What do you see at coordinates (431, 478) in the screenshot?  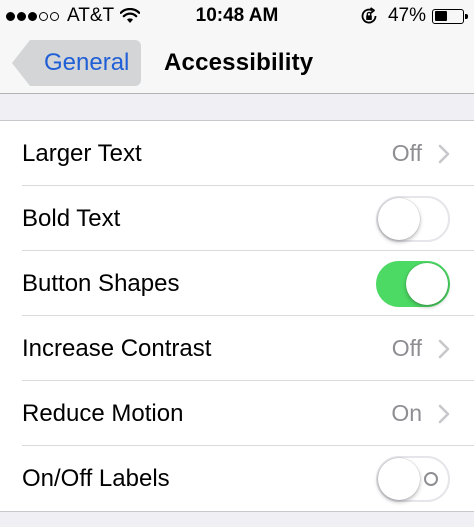 I see `off-label-circle-icon` at bounding box center [431, 478].